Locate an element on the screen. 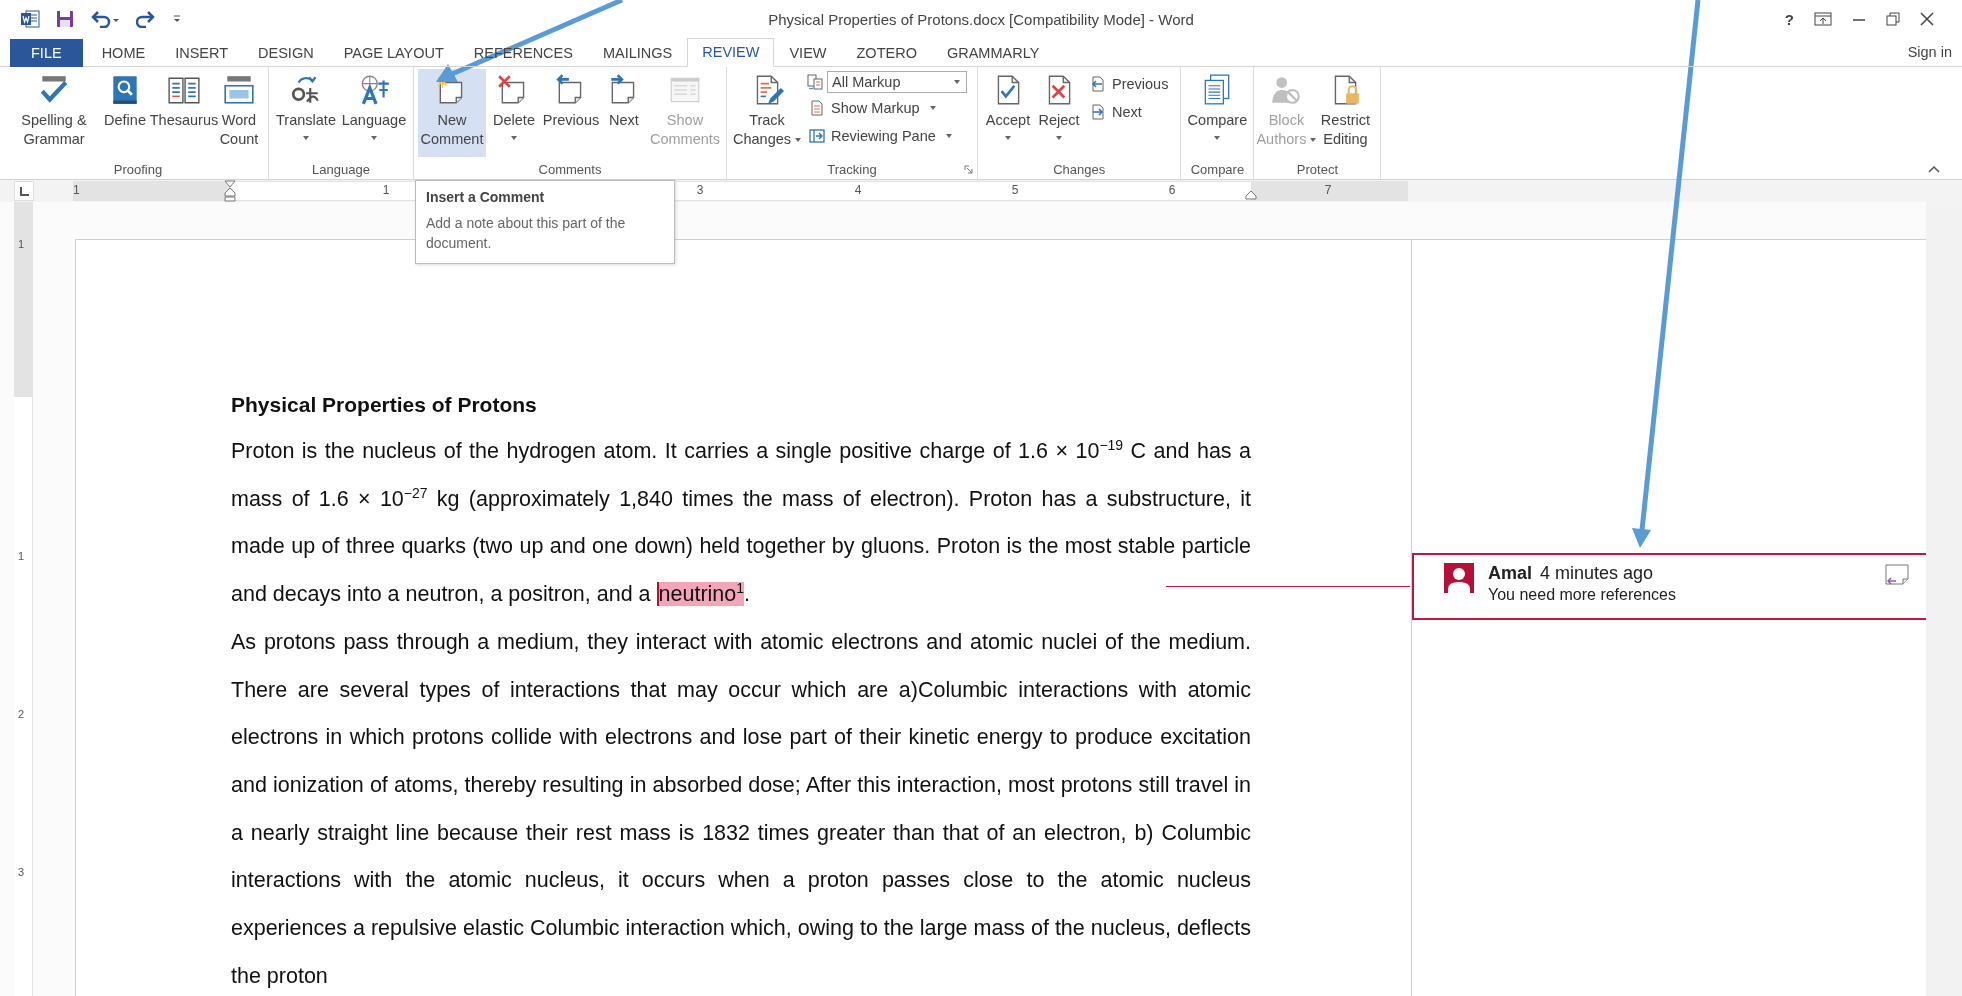 This screenshot has width=1962, height=996. ruler-number: 6 is located at coordinates (1172, 190).